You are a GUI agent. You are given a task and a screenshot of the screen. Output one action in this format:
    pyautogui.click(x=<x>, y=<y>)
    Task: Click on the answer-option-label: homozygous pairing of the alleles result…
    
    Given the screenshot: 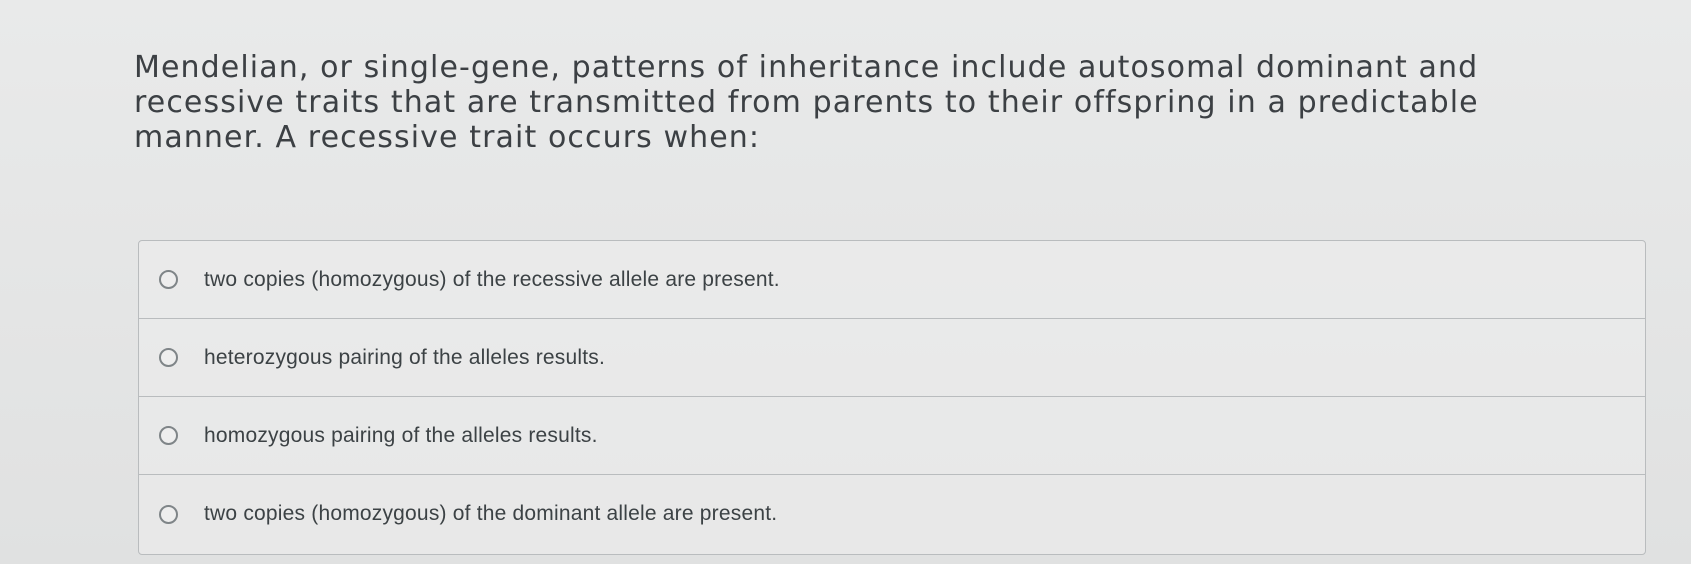 What is the action you would take?
    pyautogui.click(x=401, y=435)
    